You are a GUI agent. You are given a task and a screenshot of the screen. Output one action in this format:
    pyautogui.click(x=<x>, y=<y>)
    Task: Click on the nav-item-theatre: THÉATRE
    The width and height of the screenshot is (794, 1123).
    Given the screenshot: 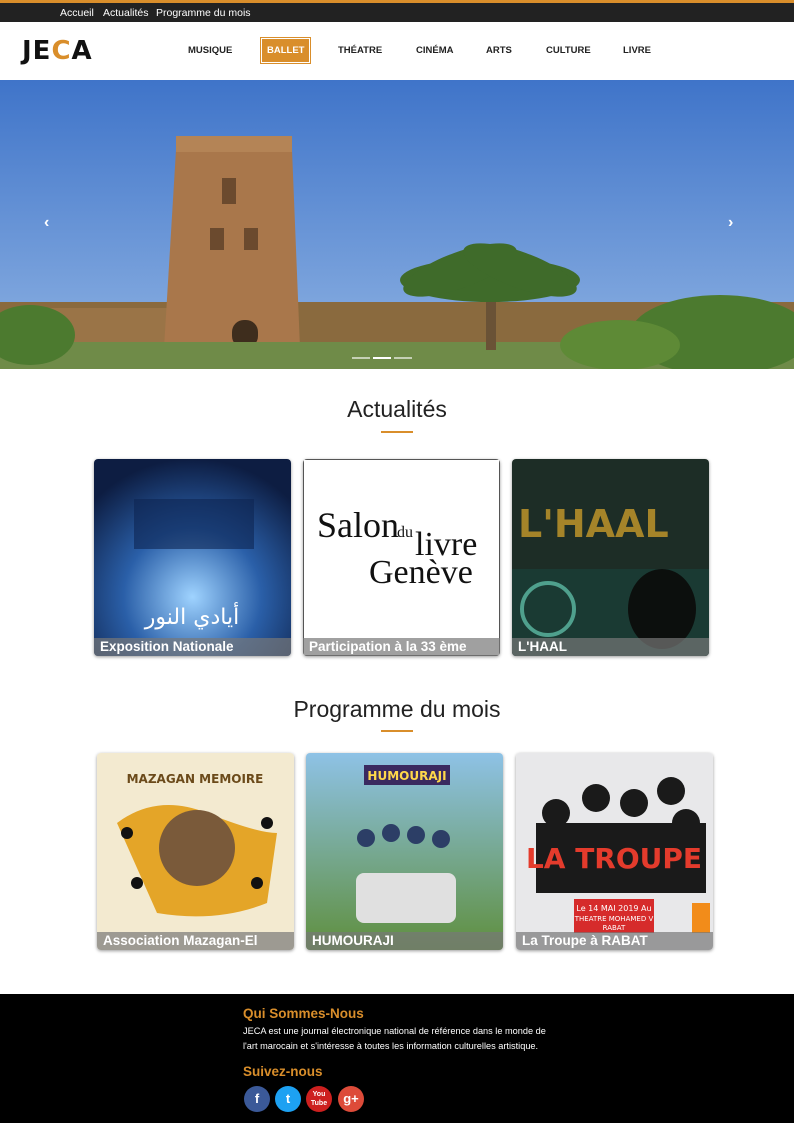 What is the action you would take?
    pyautogui.click(x=360, y=50)
    